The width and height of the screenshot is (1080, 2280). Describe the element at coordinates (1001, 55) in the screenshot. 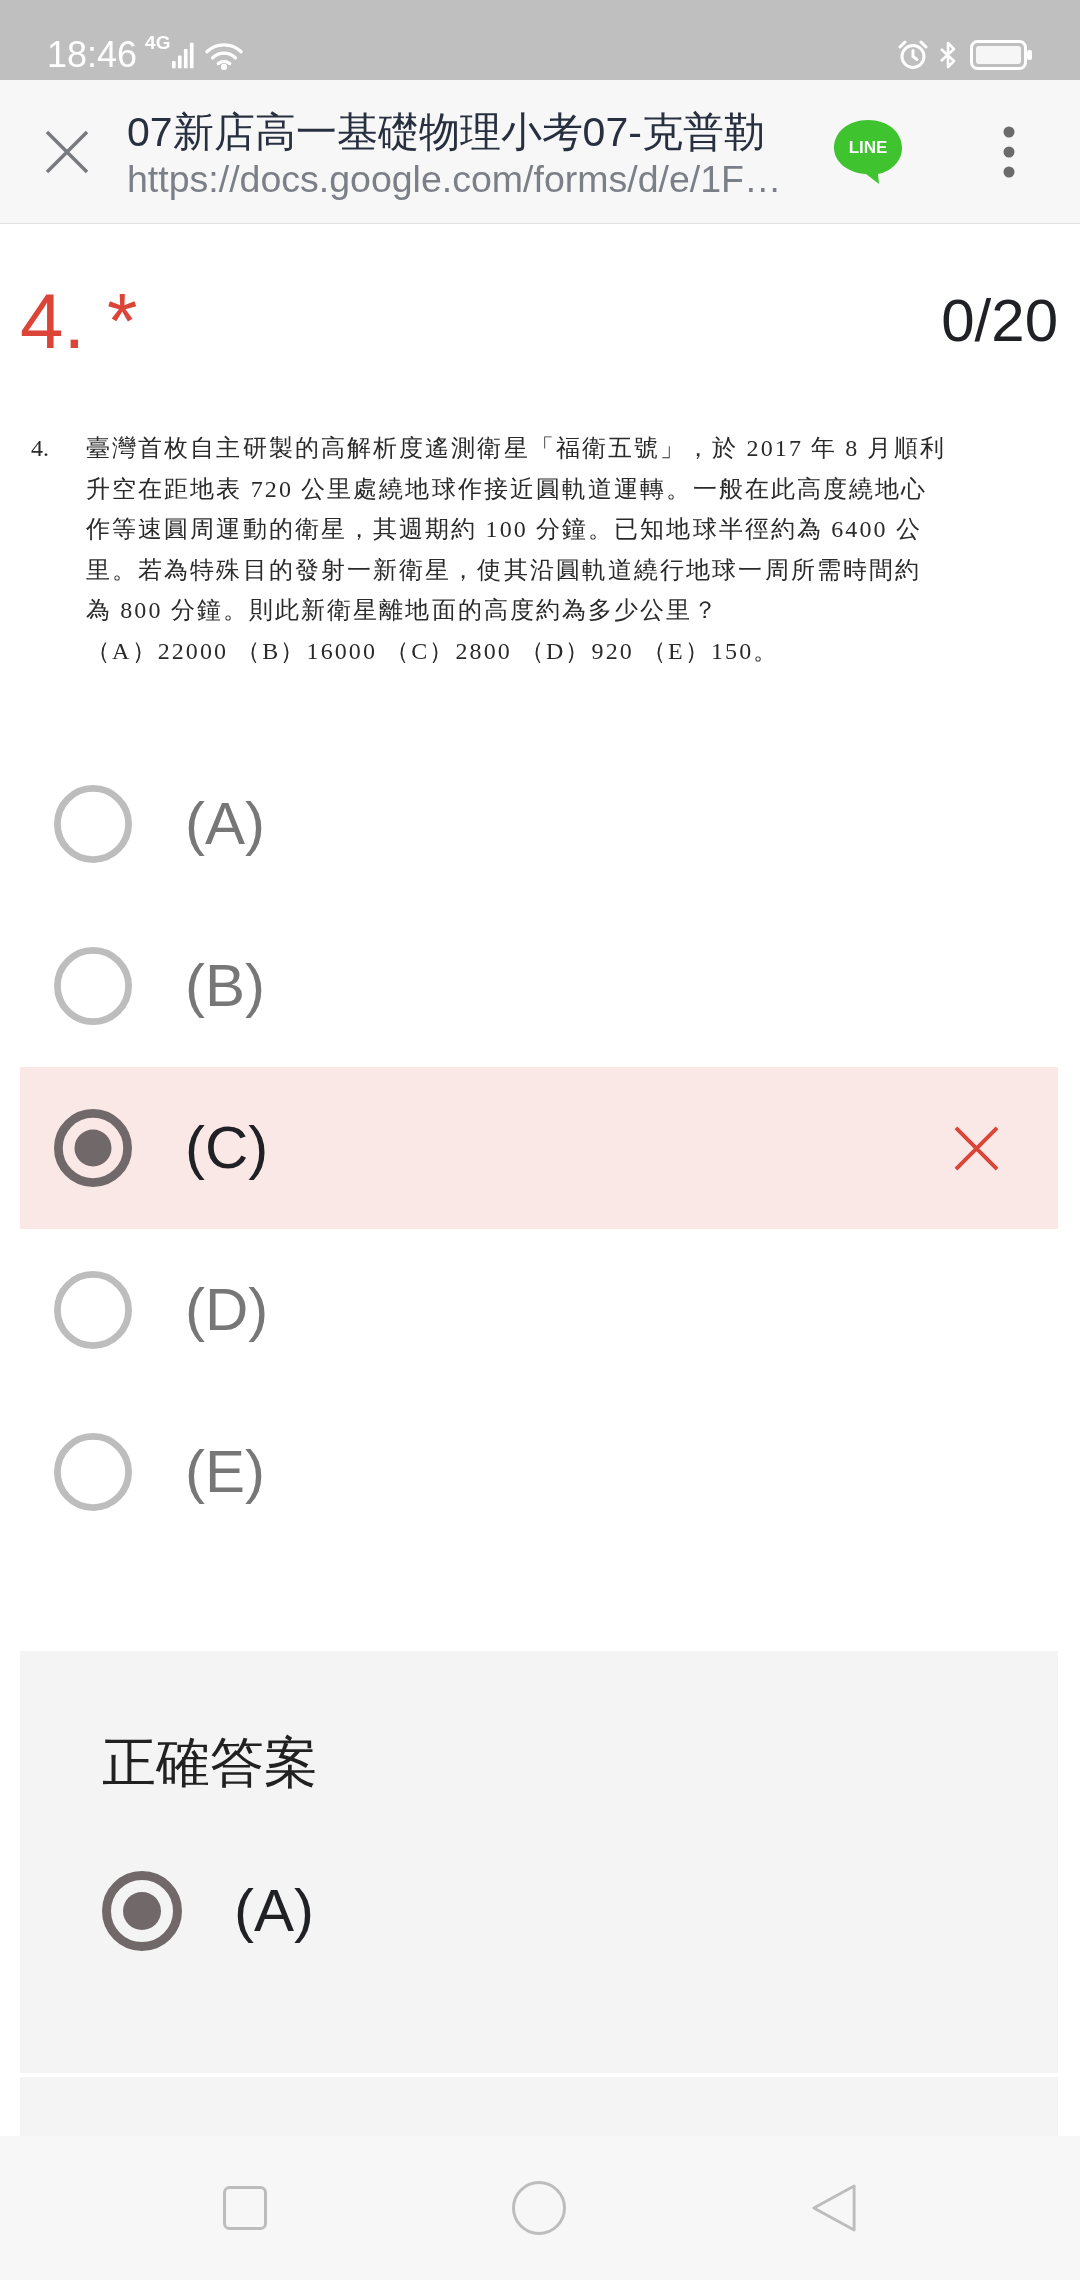

I see `battery-icon` at that location.